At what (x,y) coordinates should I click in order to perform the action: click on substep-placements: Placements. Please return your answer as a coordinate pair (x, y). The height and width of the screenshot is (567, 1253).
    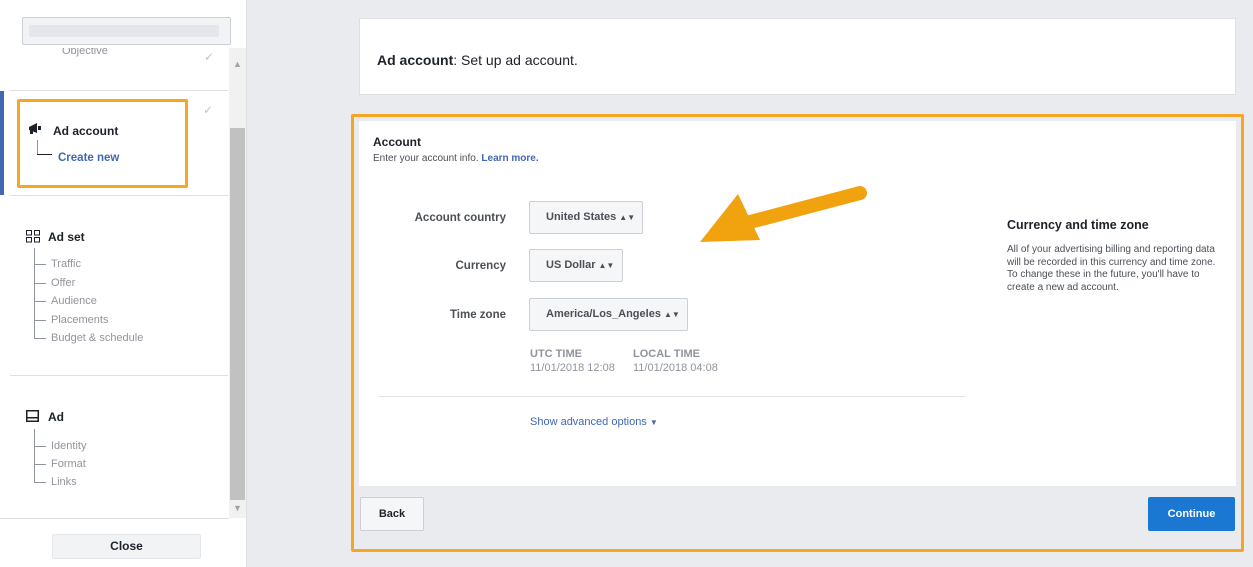
    Looking at the image, I should click on (71, 320).